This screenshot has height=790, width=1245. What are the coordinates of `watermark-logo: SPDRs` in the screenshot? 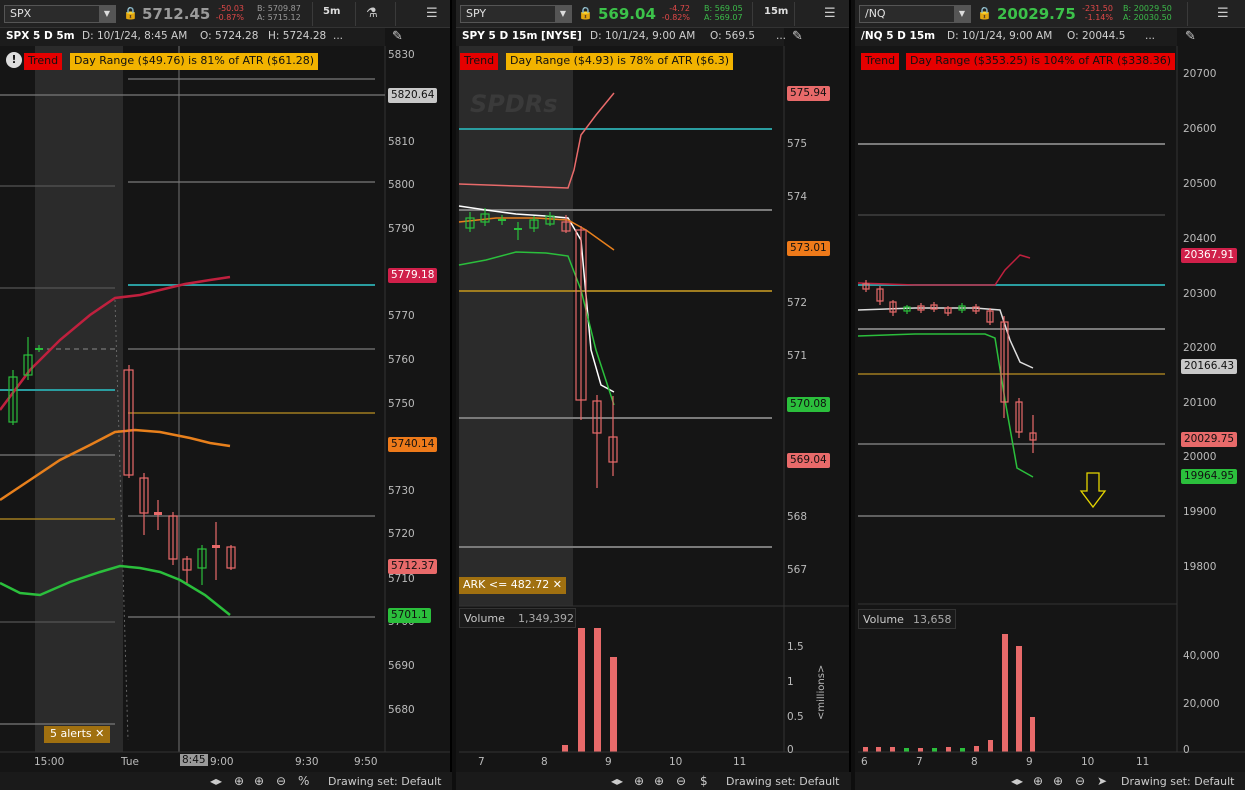 It's located at (514, 104).